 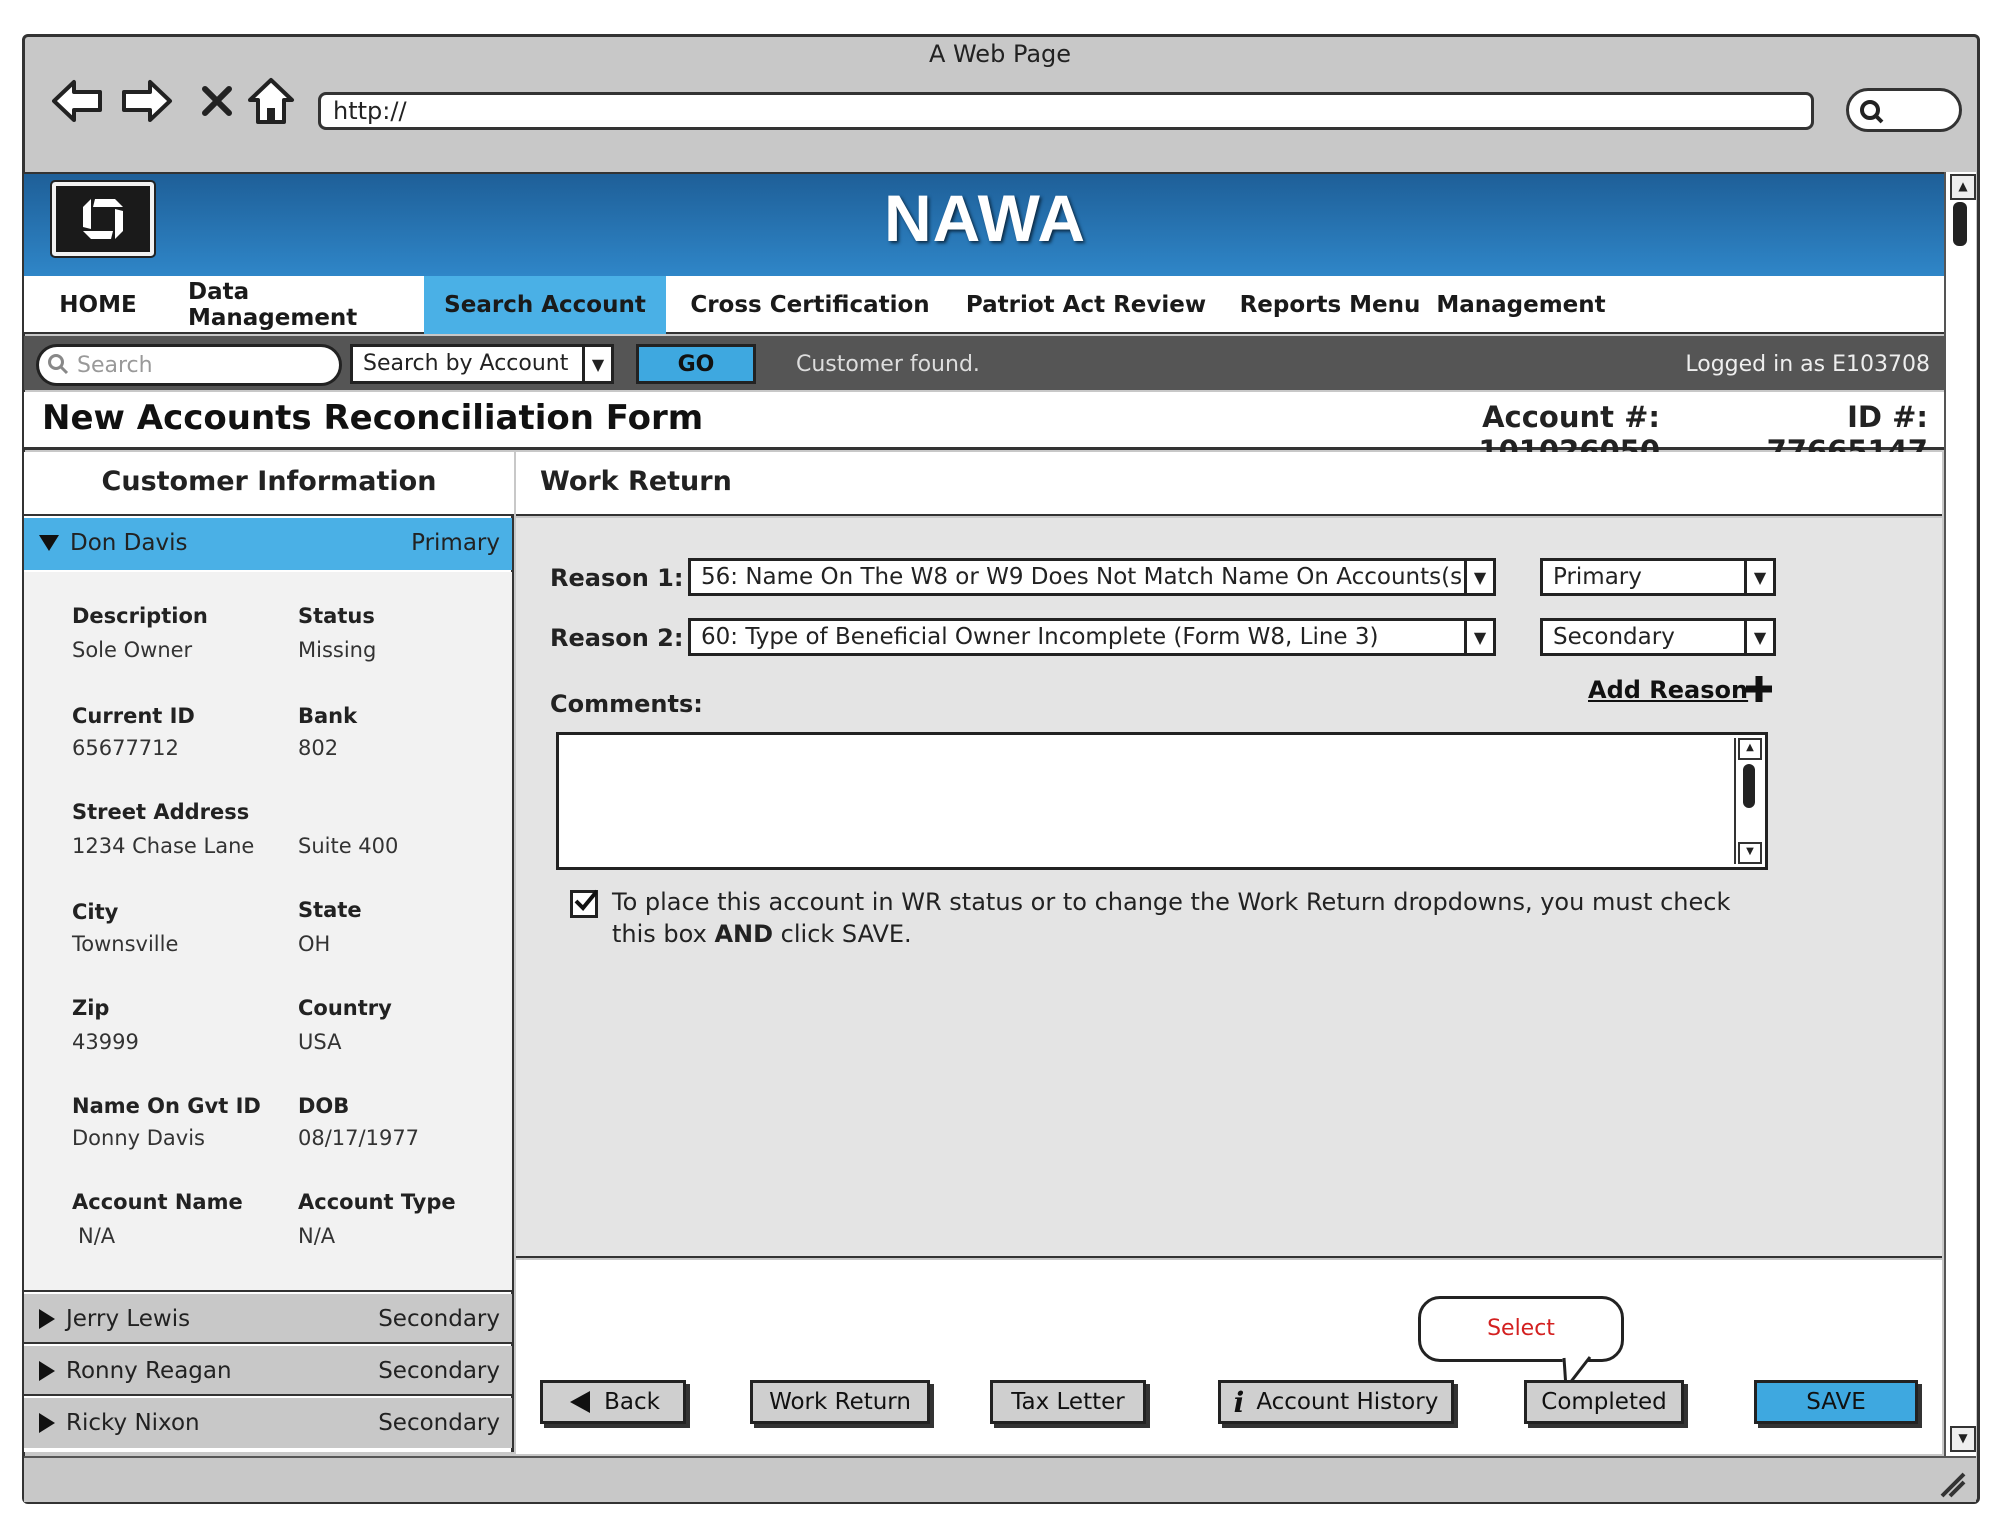 I want to click on nav-reports-menu: Reports Menu, so click(x=1330, y=305).